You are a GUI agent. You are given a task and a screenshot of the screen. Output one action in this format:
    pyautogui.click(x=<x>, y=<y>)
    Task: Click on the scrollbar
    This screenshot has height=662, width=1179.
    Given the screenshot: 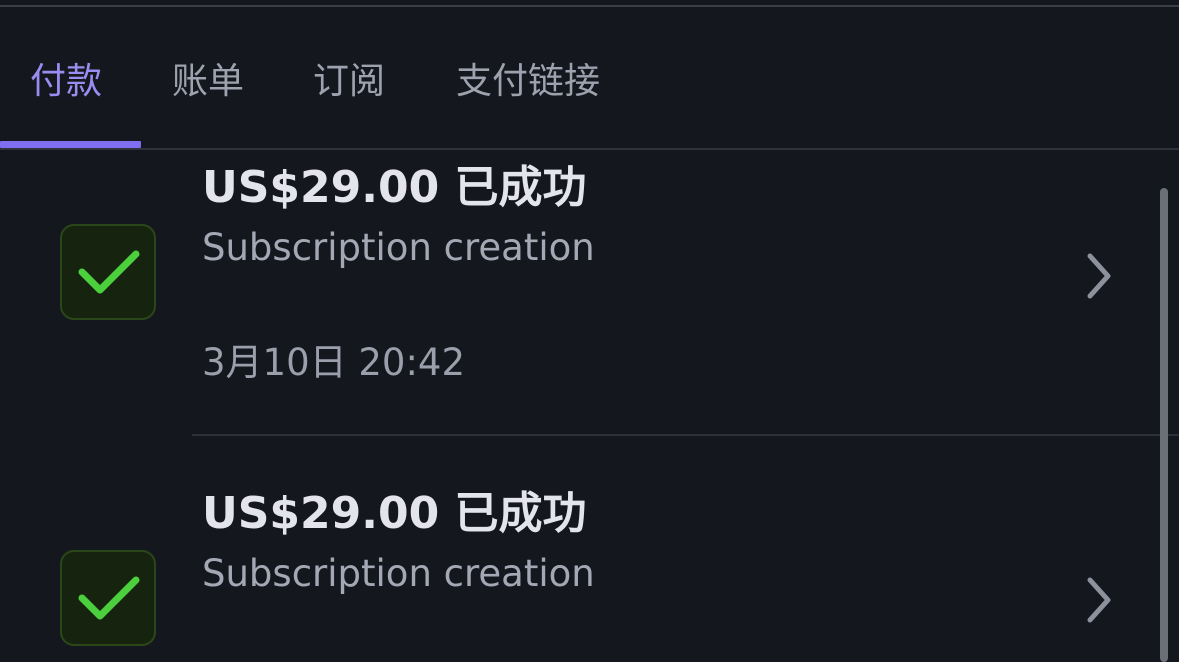 What is the action you would take?
    pyautogui.click(x=1164, y=425)
    